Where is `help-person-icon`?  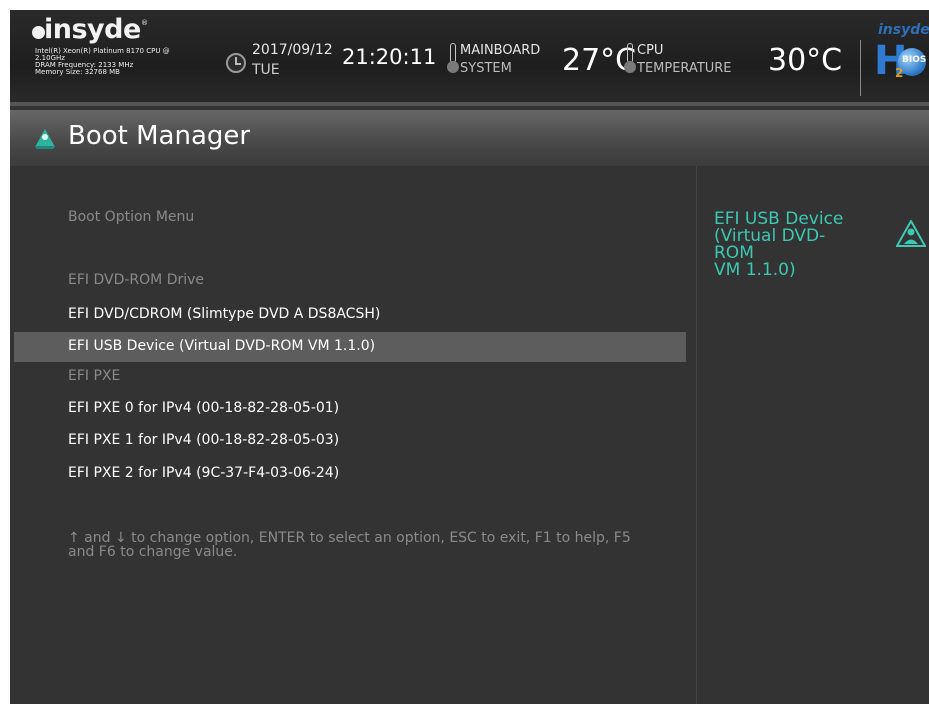
help-person-icon is located at coordinates (911, 233).